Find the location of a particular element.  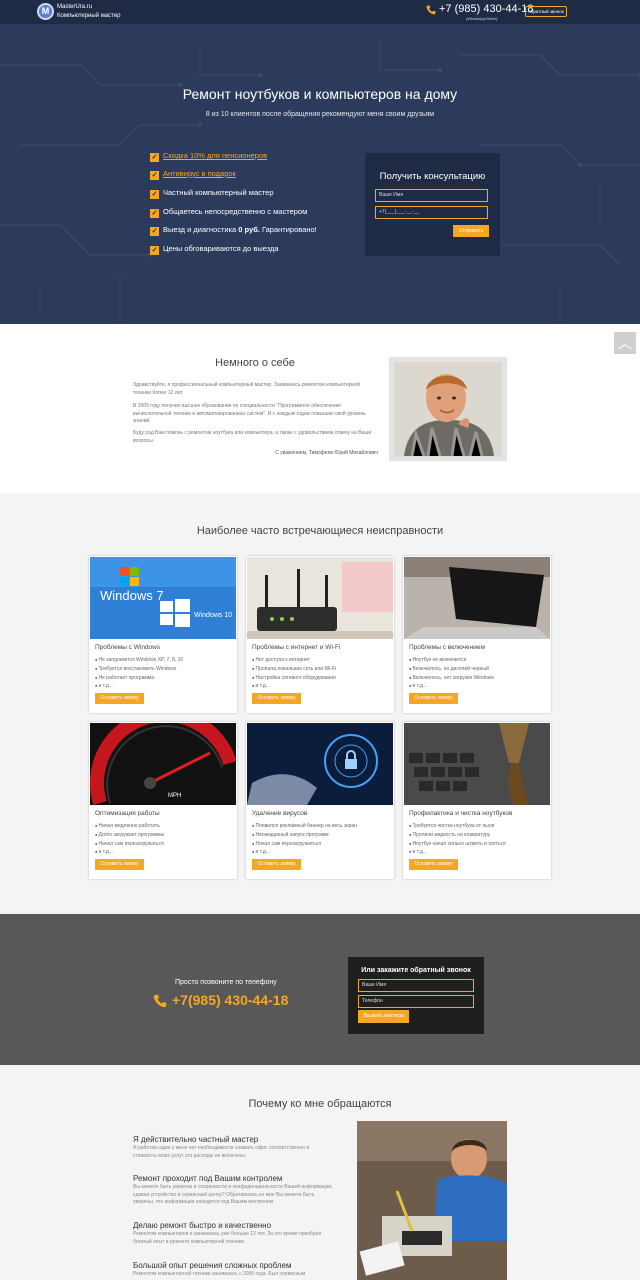

card-title: Удаление вирусов is located at coordinates (280, 813).